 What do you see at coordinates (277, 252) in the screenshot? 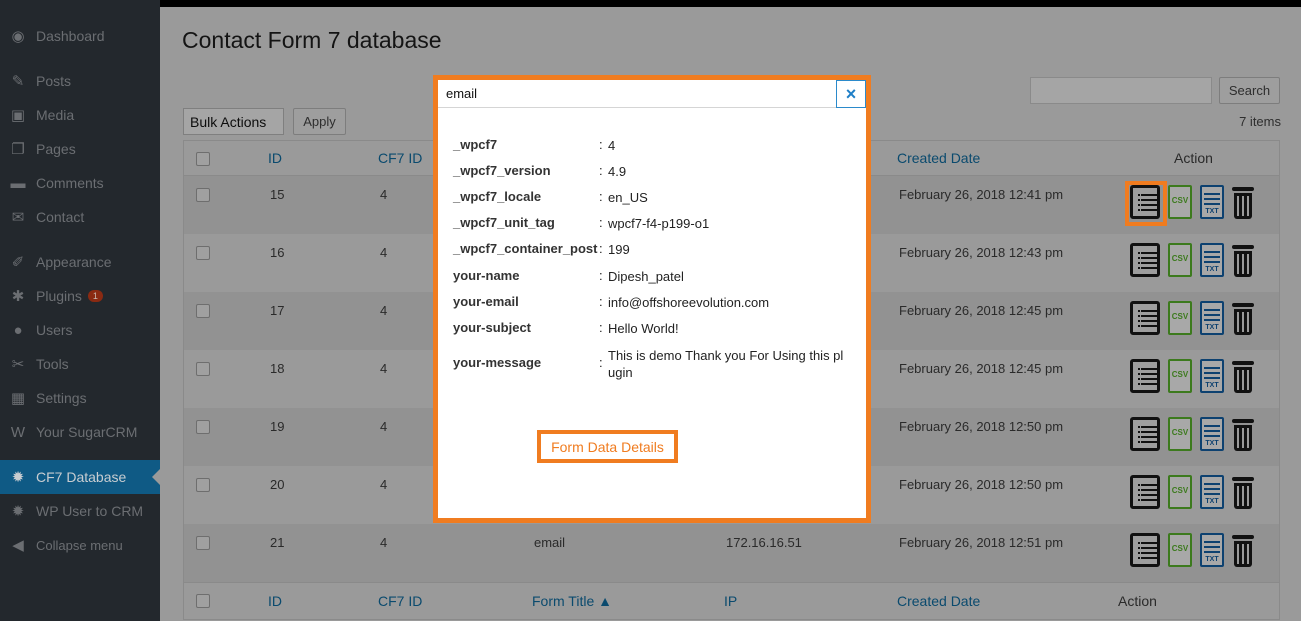
I see `cell-id: 16` at bounding box center [277, 252].